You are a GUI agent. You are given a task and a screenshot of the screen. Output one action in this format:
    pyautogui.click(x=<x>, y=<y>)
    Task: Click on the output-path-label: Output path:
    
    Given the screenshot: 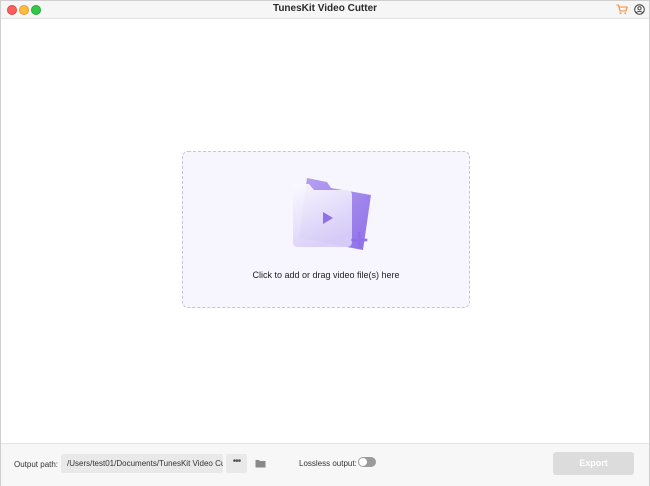 What is the action you would take?
    pyautogui.click(x=36, y=464)
    